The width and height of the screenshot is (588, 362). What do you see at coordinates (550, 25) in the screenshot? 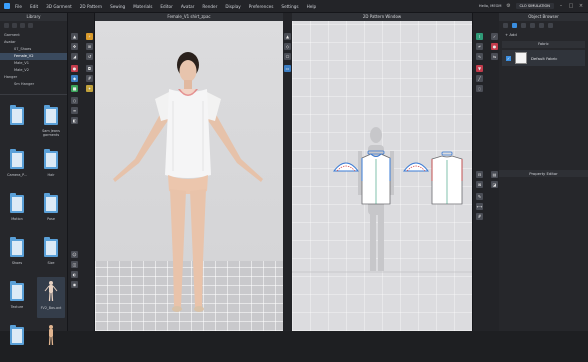
I see `tab-trim-icon` at bounding box center [550, 25].